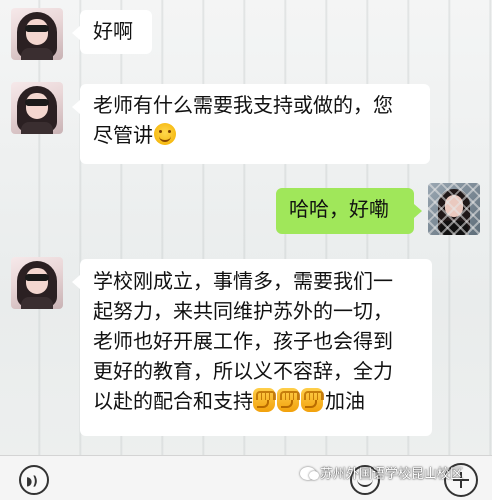 The width and height of the screenshot is (492, 500). Describe the element at coordinates (173, 401) in the screenshot. I see `message-text: 以赴的配合和支持` at that location.